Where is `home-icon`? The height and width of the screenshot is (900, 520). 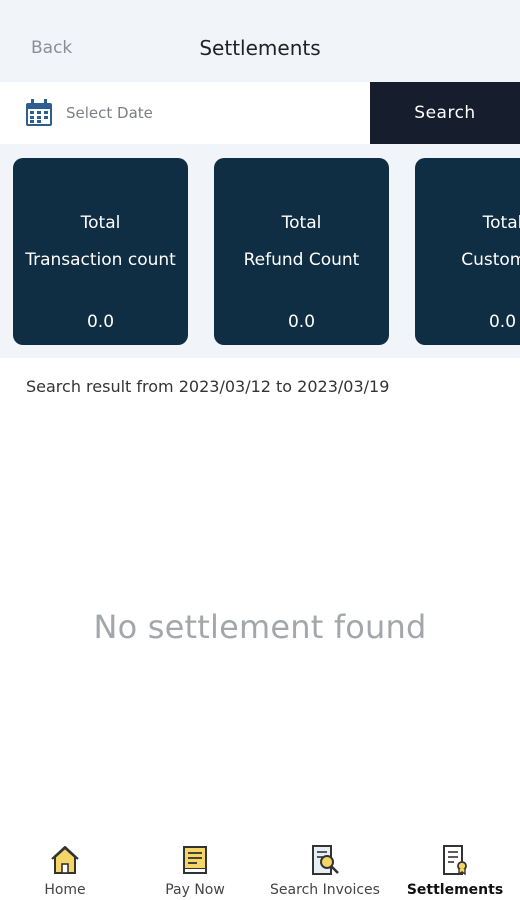
home-icon is located at coordinates (65, 859).